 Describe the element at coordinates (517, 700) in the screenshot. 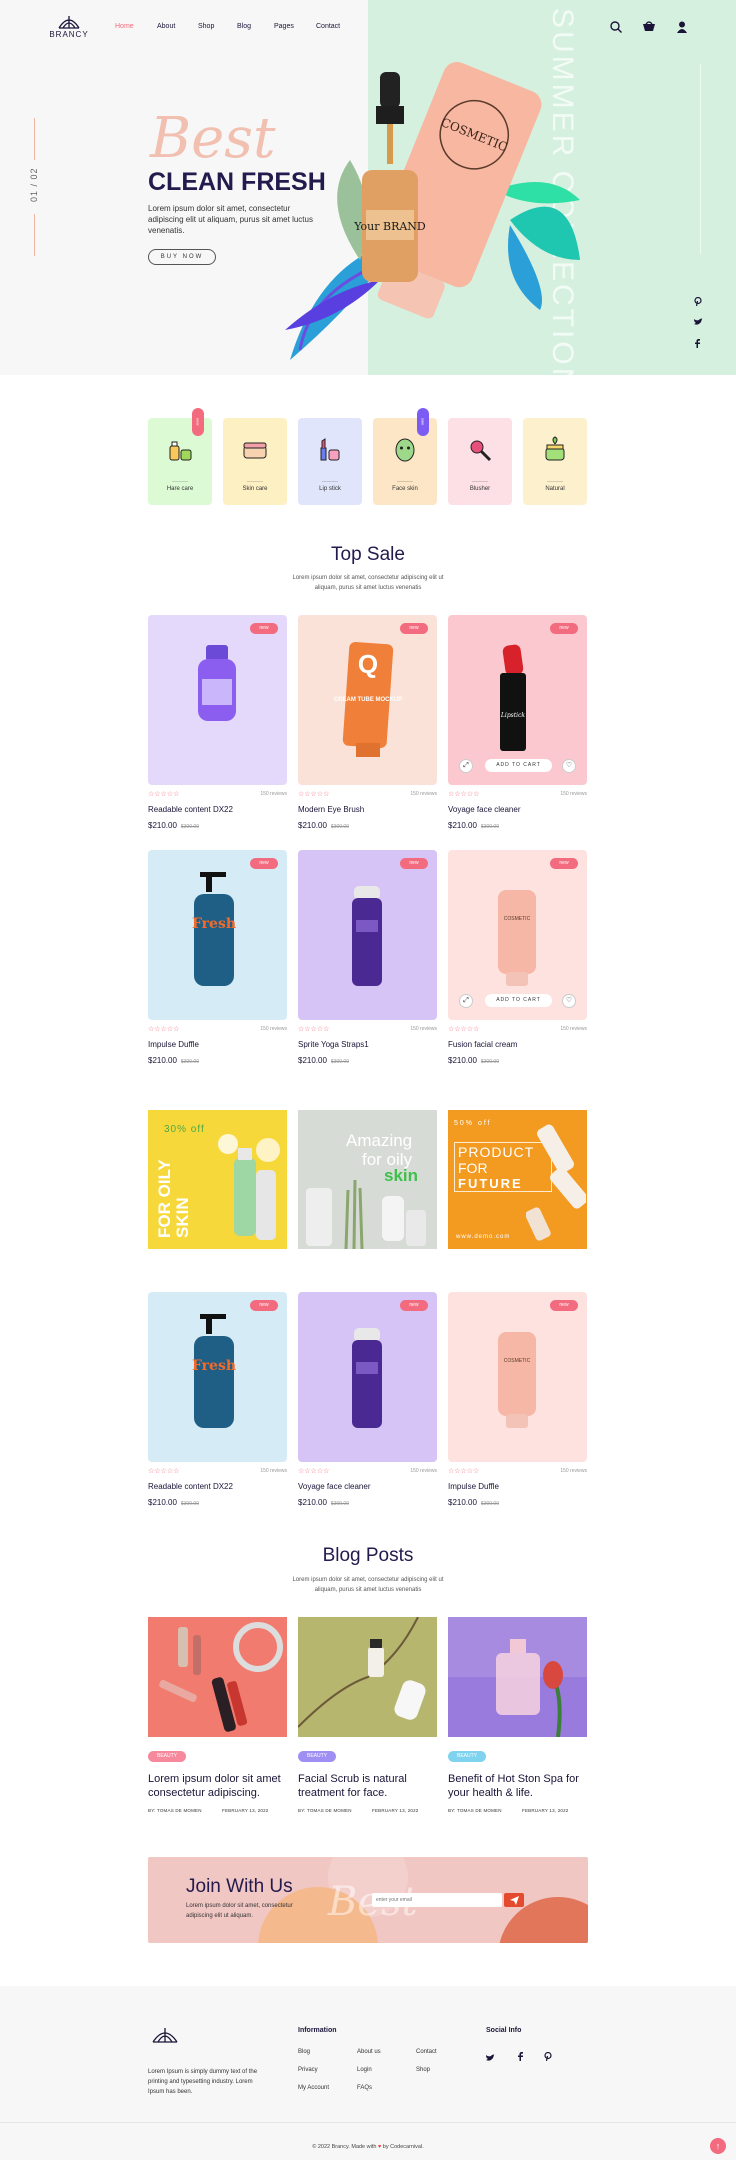

I see `product-card: Lipstick new ⤢ ADD TO CART ♡` at that location.